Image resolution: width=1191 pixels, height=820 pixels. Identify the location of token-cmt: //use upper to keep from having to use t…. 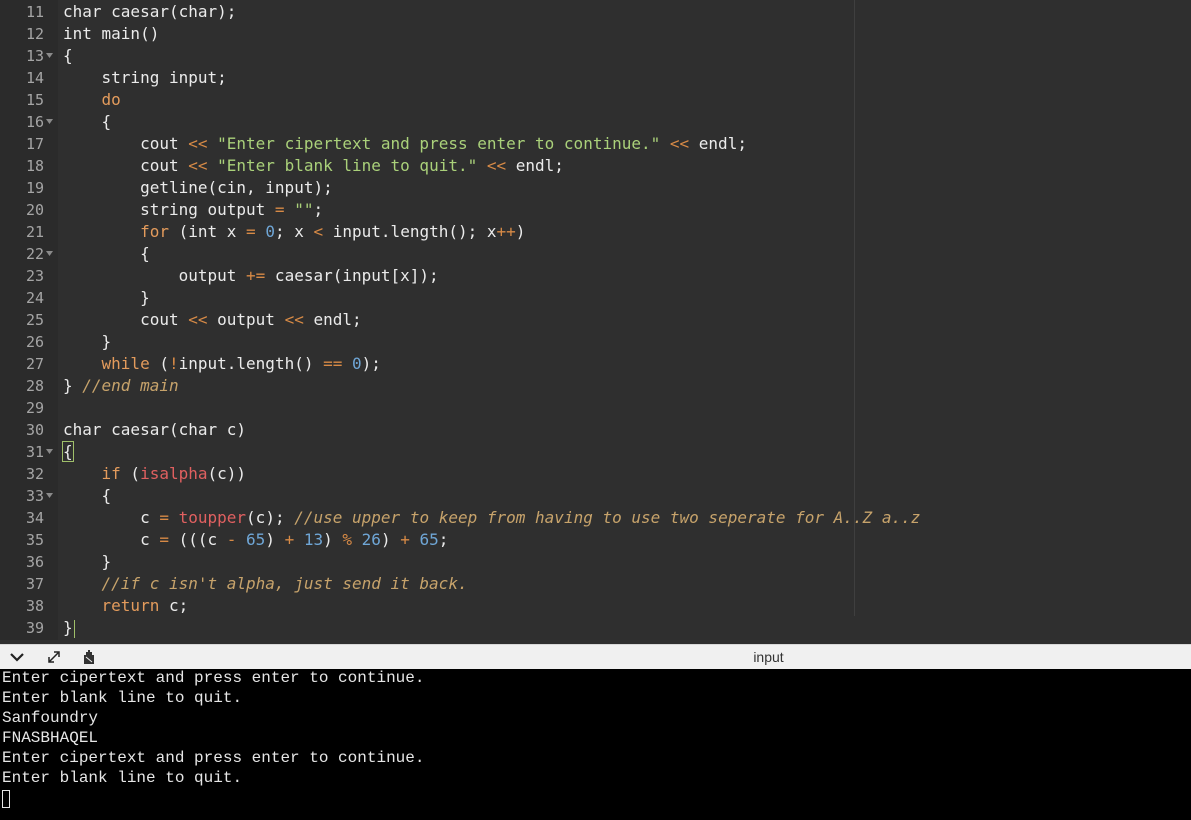
(607, 517).